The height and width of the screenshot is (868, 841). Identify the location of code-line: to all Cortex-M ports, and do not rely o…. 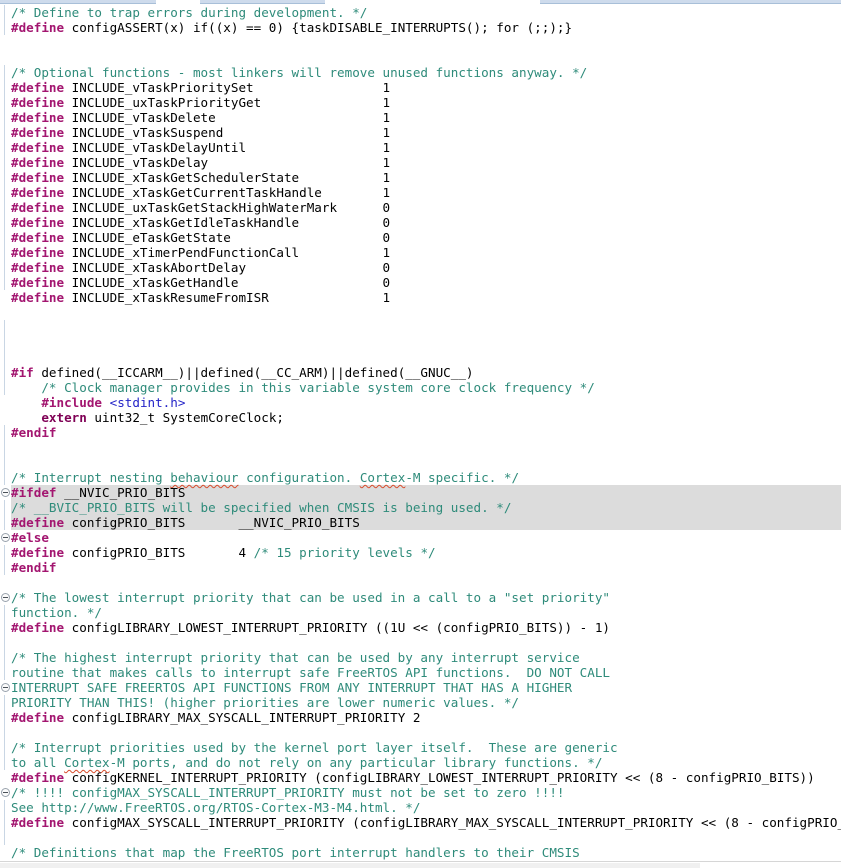
(426, 762).